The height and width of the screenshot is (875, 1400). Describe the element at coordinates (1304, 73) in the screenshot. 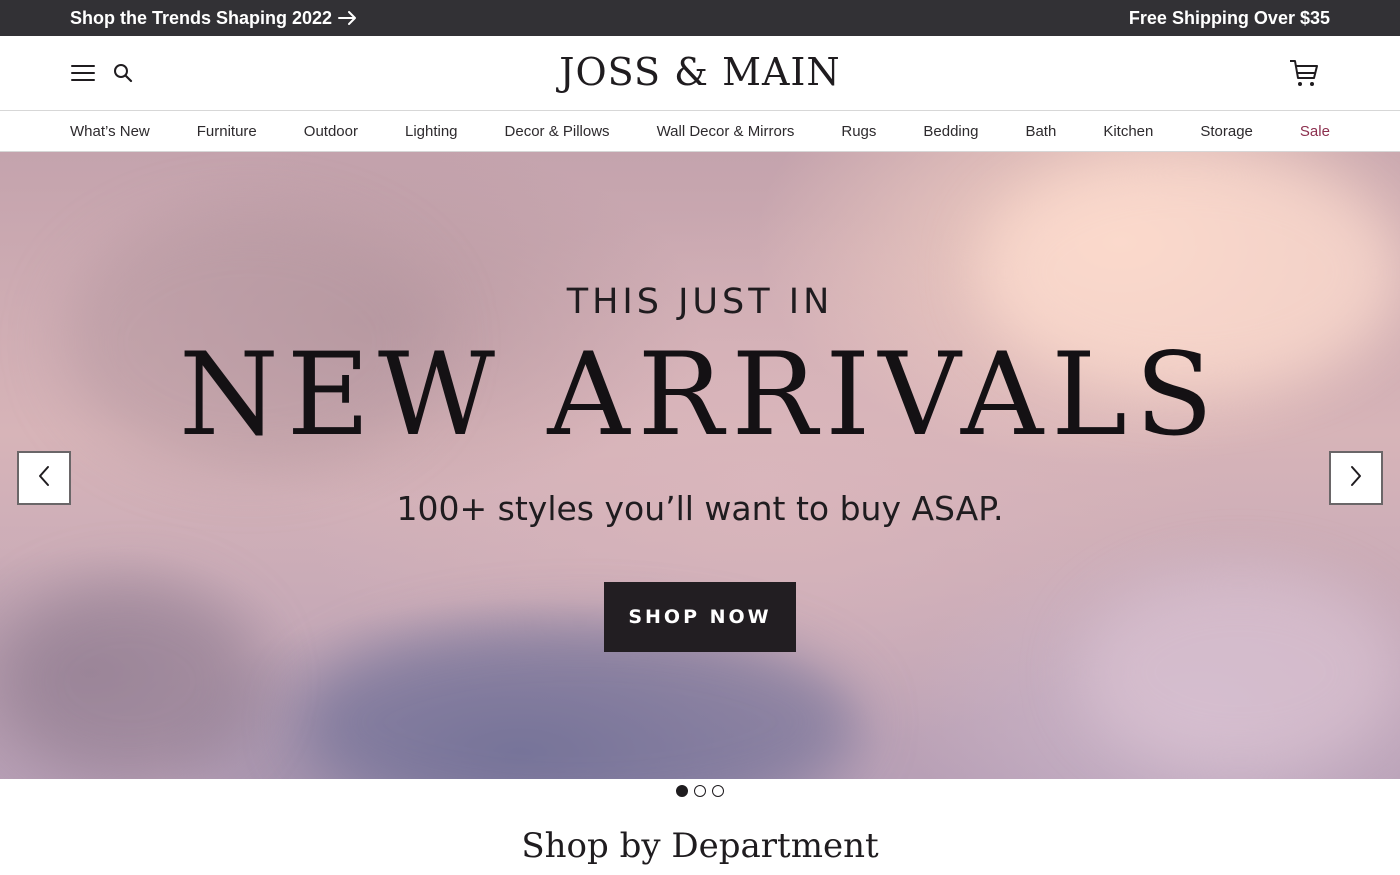

I see `cart-icon` at that location.